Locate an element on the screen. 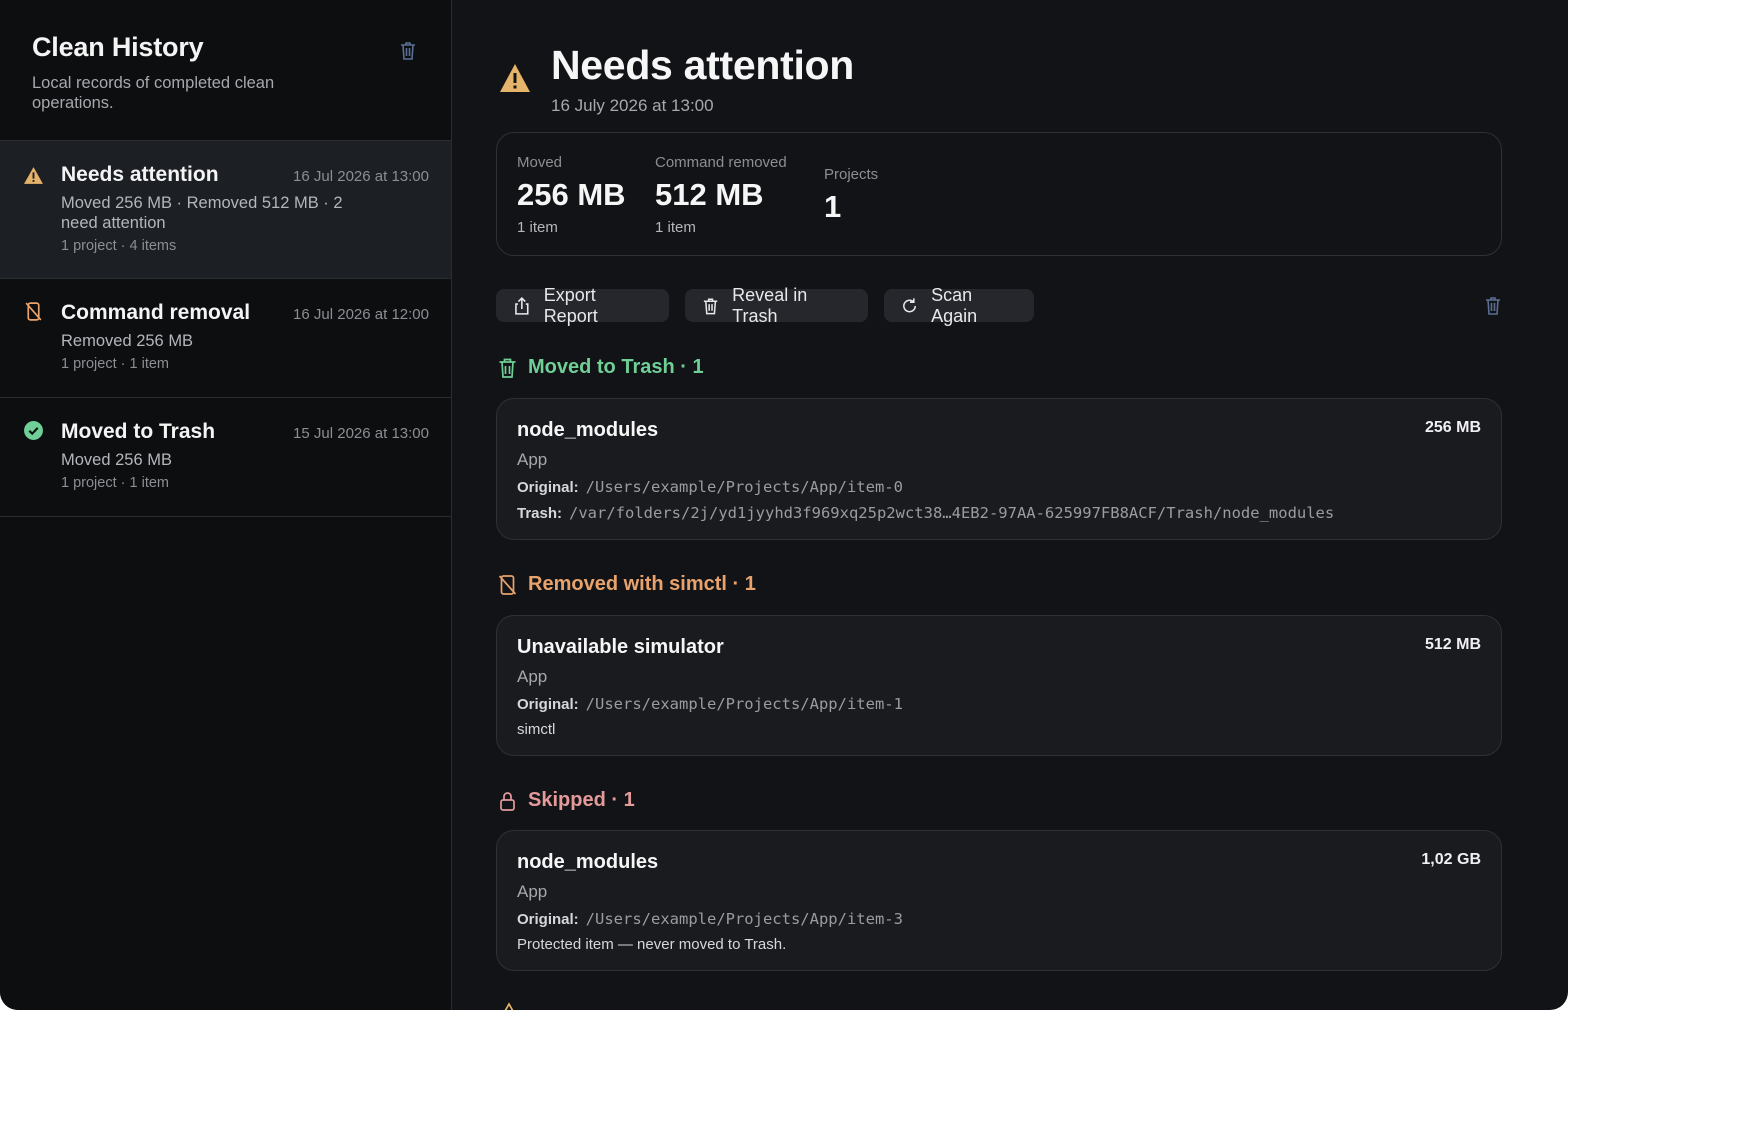  section-heading-skipped: Skipped · 1 is located at coordinates (566, 800).